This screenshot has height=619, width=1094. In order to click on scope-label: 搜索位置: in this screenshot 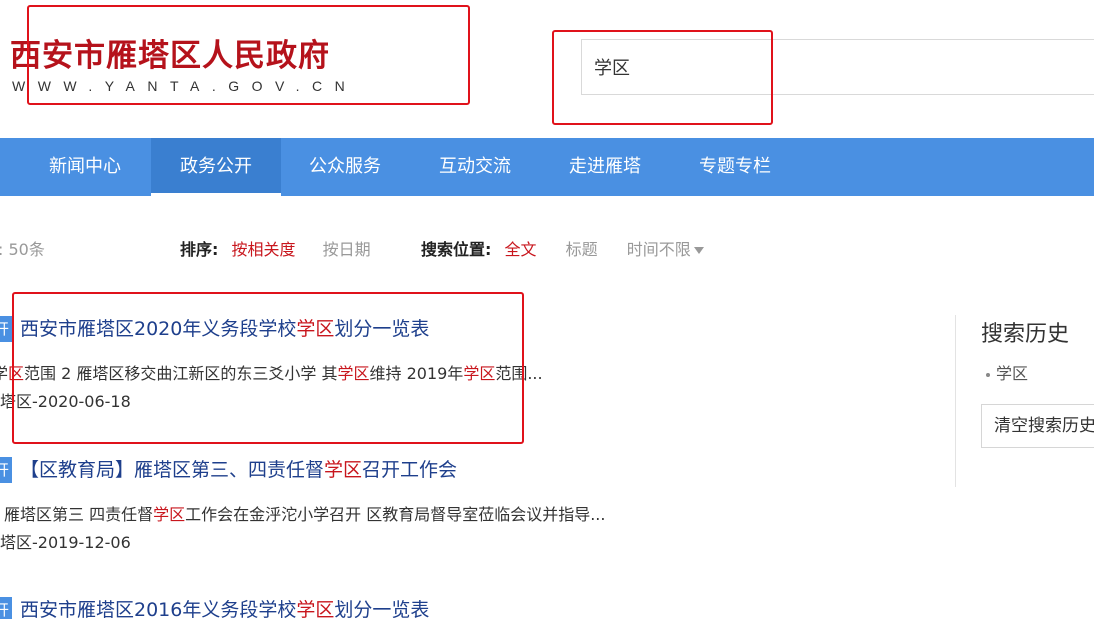, I will do `click(456, 249)`.